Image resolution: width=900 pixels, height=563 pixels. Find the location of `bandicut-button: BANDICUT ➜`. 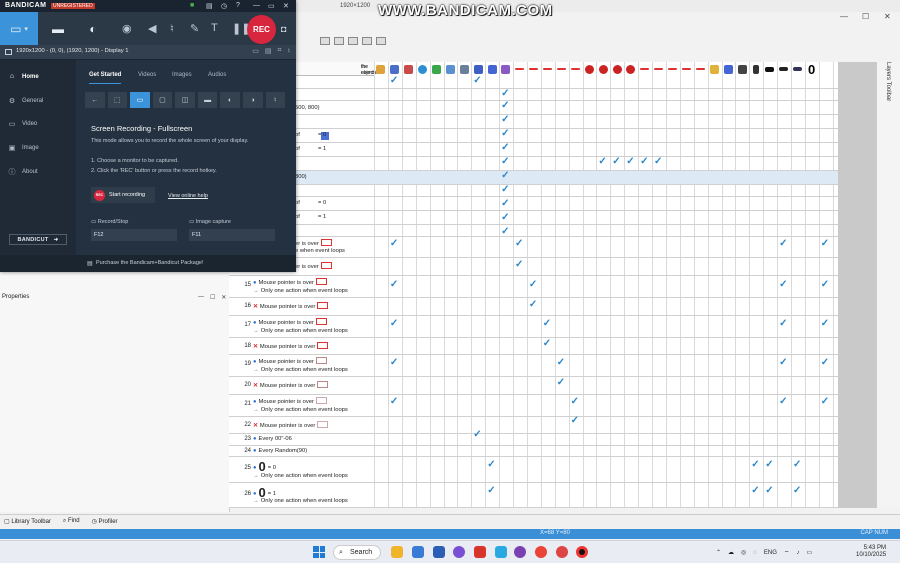

bandicut-button: BANDICUT ➜ is located at coordinates (38, 239).